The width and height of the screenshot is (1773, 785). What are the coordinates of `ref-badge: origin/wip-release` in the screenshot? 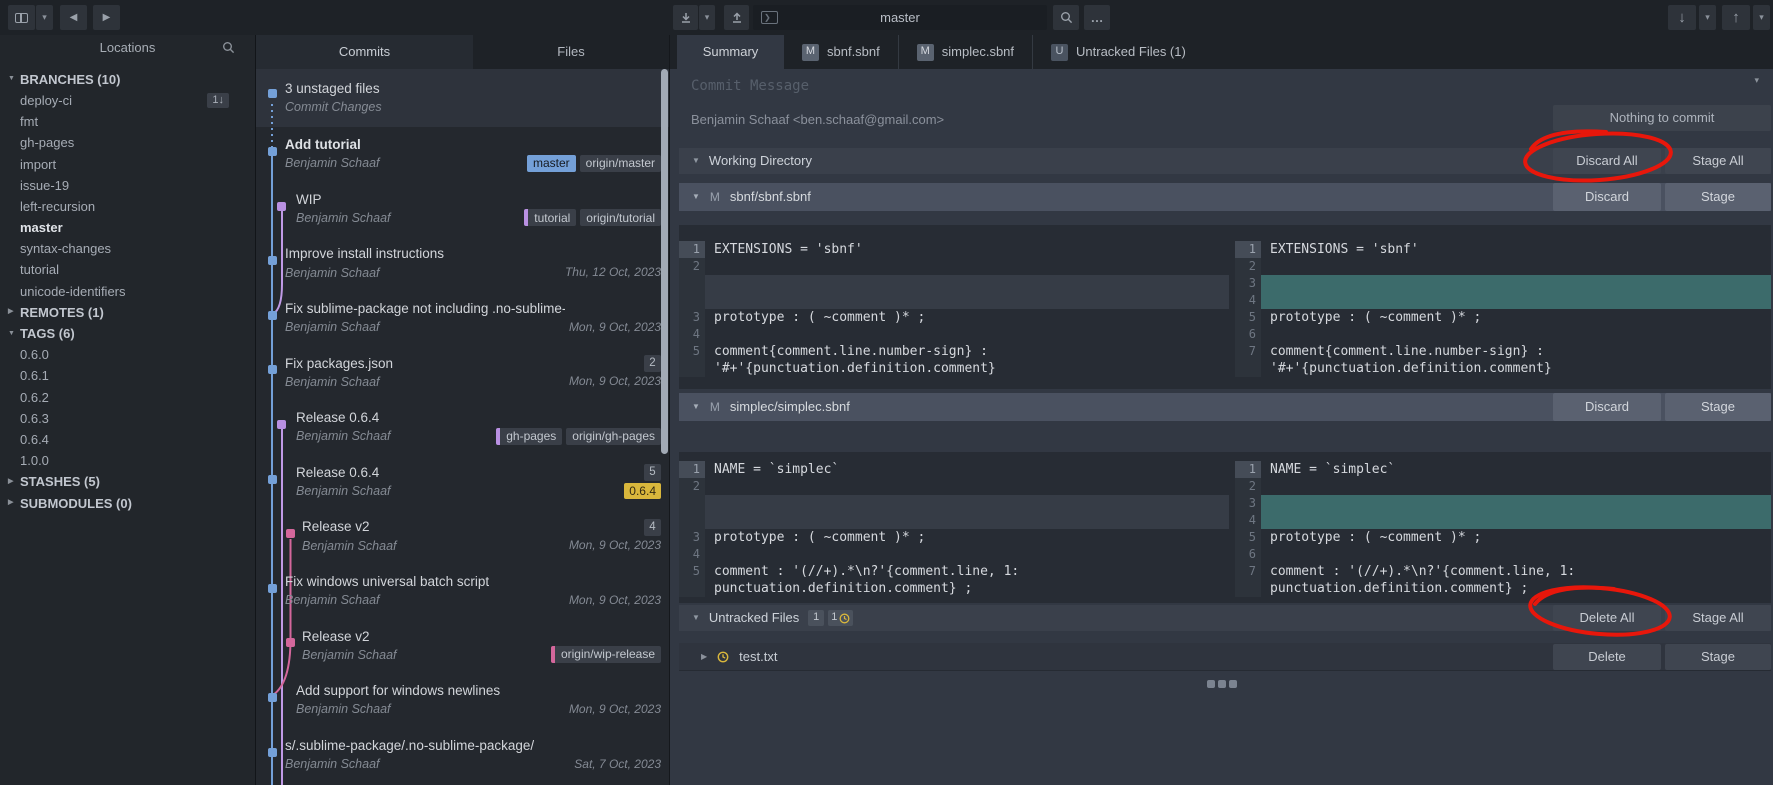 It's located at (605, 655).